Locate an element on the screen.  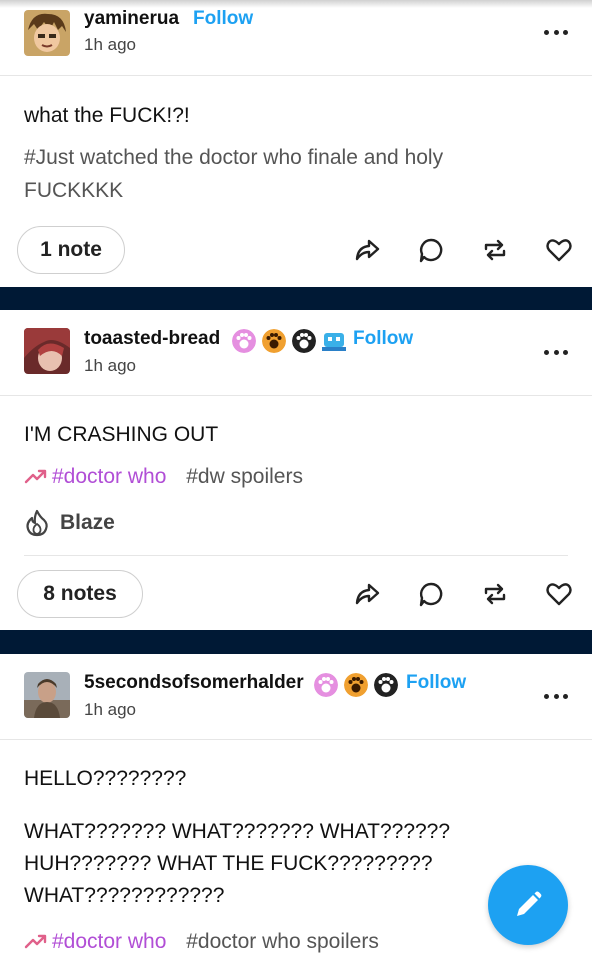
post-header: 5secondsofsomerhalder Follow 1h ago is located at coordinates (296, 697).